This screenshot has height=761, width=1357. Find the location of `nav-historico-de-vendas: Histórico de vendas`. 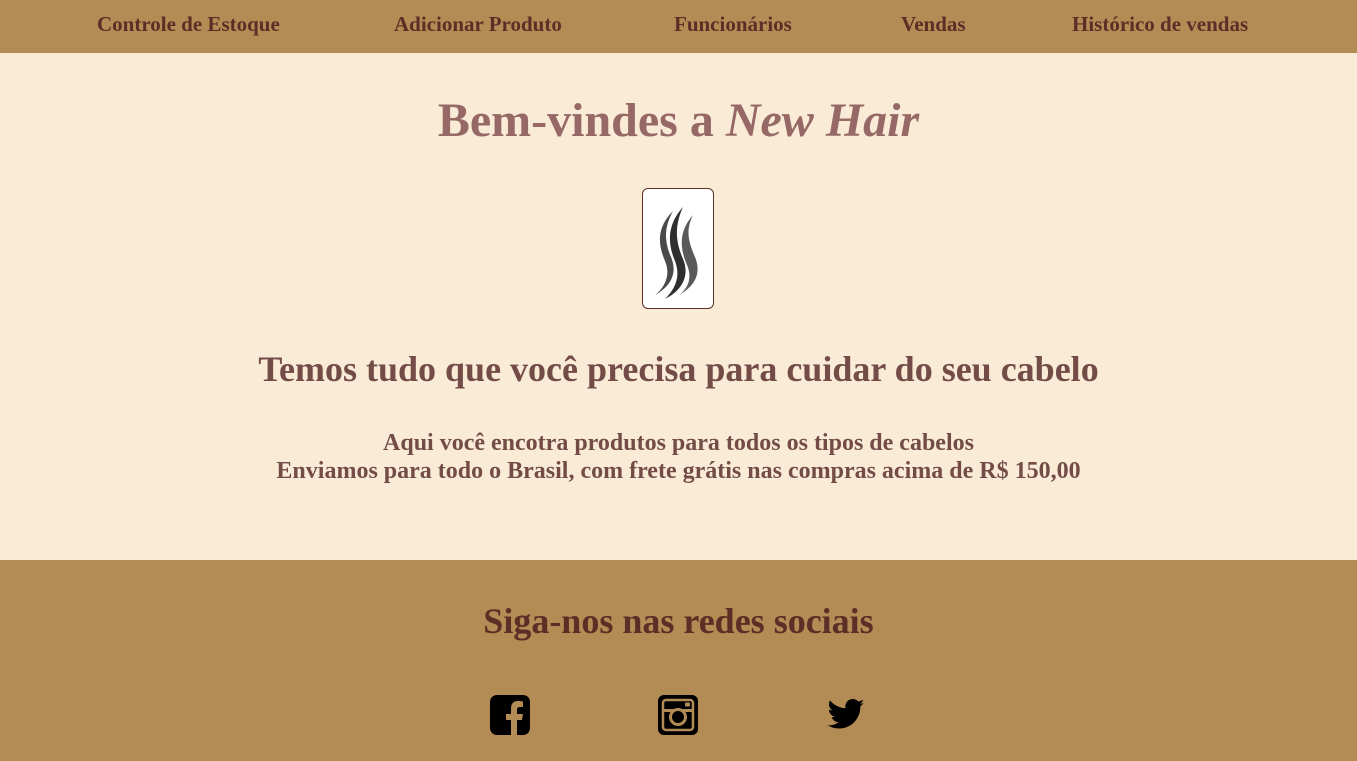

nav-historico-de-vendas: Histórico de vendas is located at coordinates (1160, 24).